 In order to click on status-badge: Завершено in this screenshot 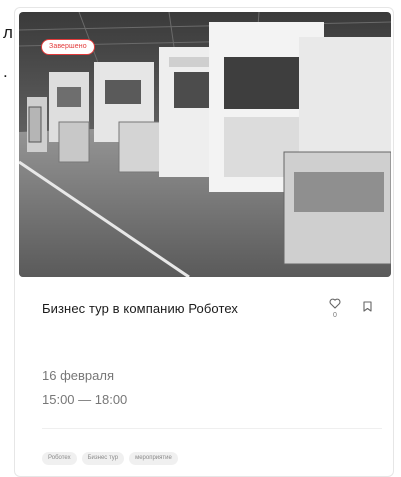, I will do `click(68, 47)`.